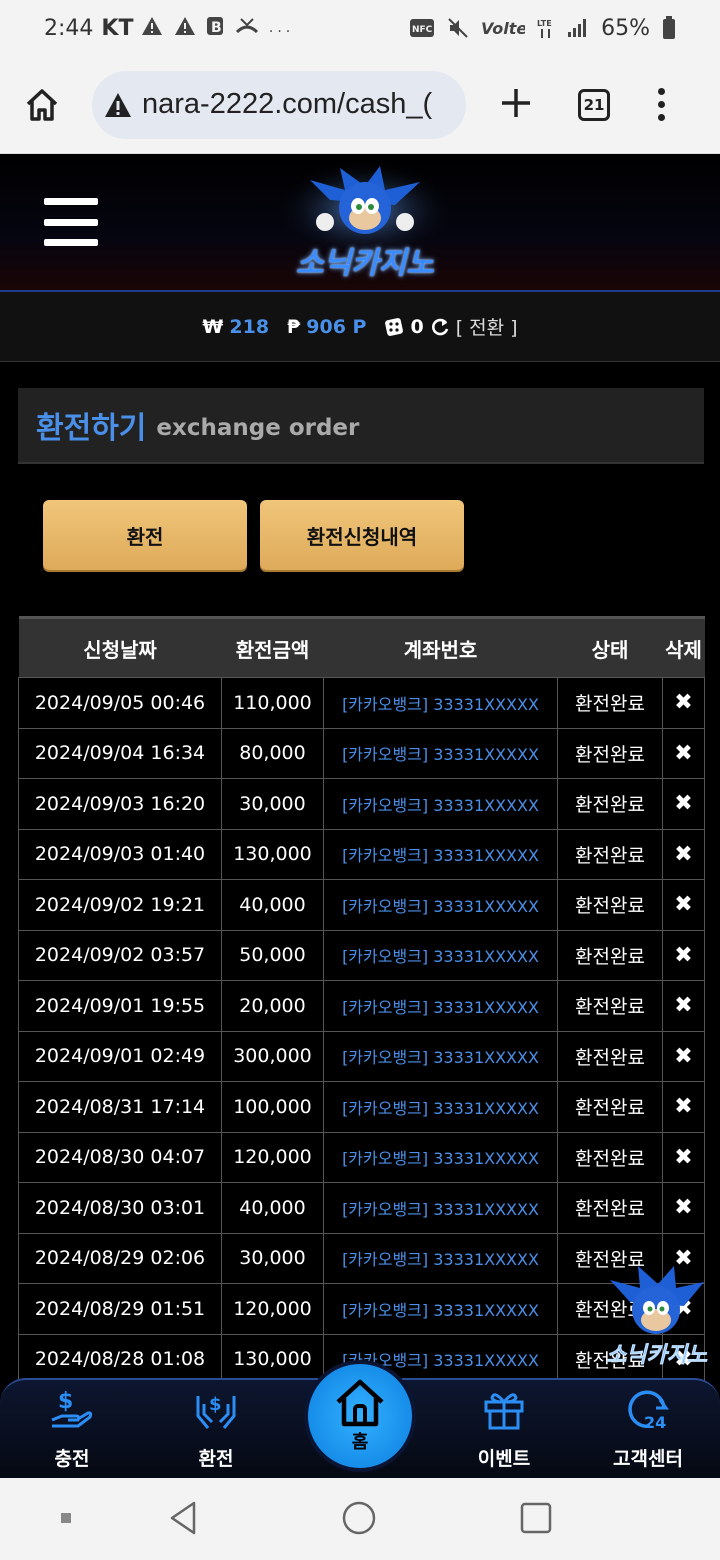 This screenshot has width=720, height=1560. I want to click on cell-date: 2024/09/01 19:55, so click(120, 1006).